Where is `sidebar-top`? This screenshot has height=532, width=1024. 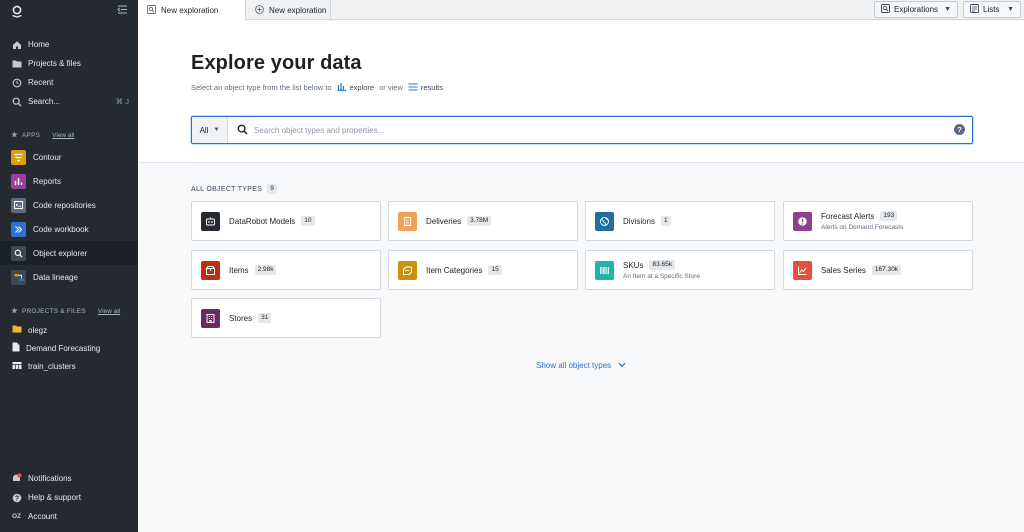 sidebar-top is located at coordinates (69, 11).